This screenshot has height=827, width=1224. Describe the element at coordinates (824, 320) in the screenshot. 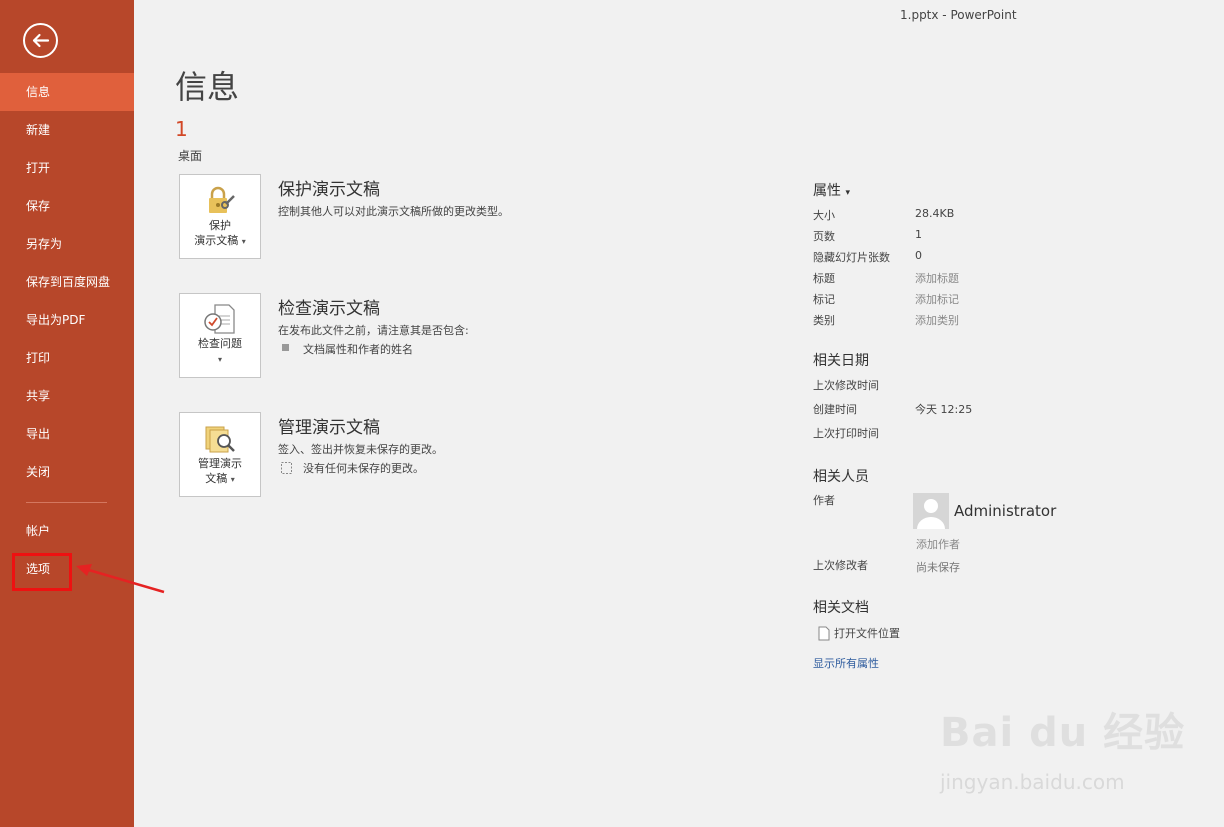

I see `prop-key-category: 类别` at that location.